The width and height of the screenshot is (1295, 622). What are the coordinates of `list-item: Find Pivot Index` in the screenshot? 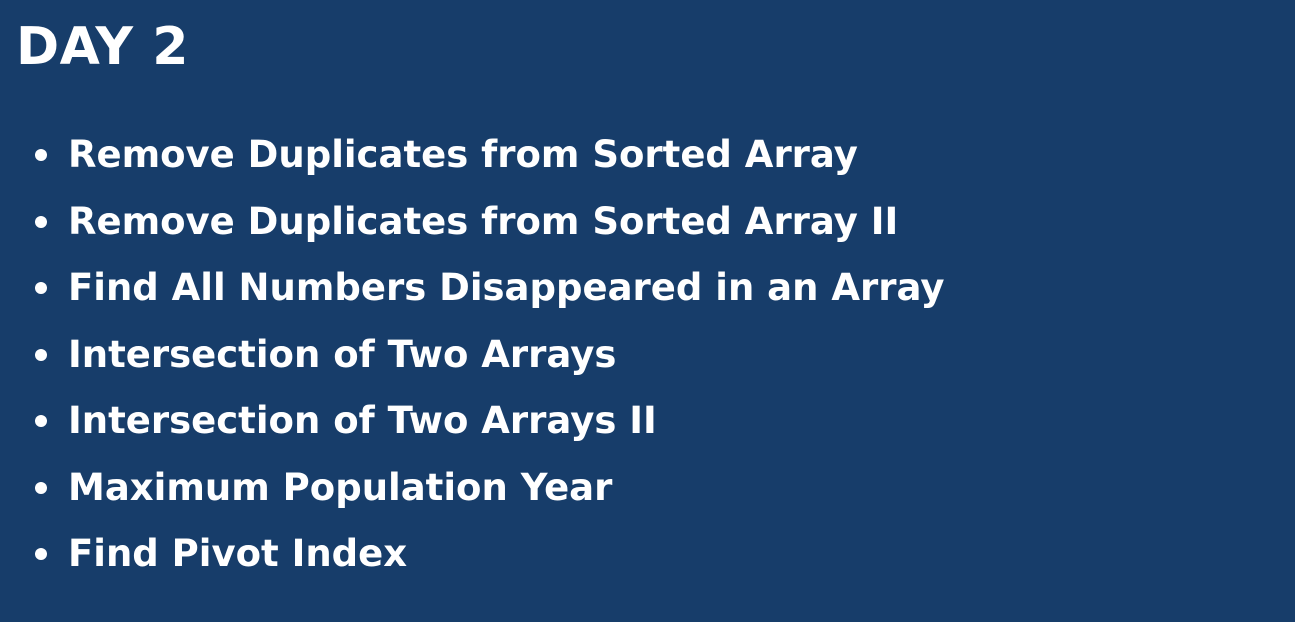 It's located at (472, 554).